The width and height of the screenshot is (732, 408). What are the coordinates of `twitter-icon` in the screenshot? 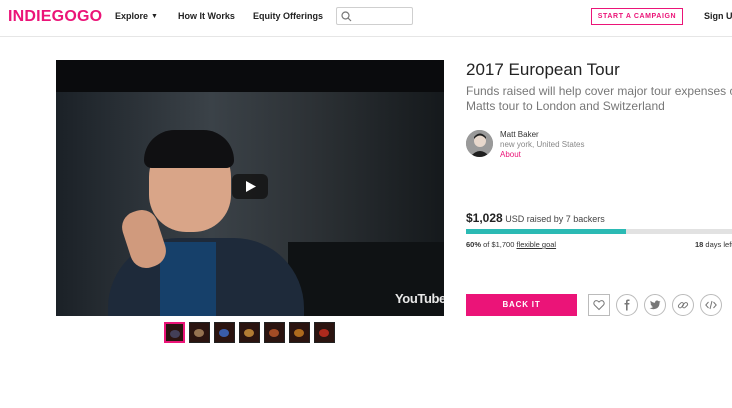 It's located at (655, 305).